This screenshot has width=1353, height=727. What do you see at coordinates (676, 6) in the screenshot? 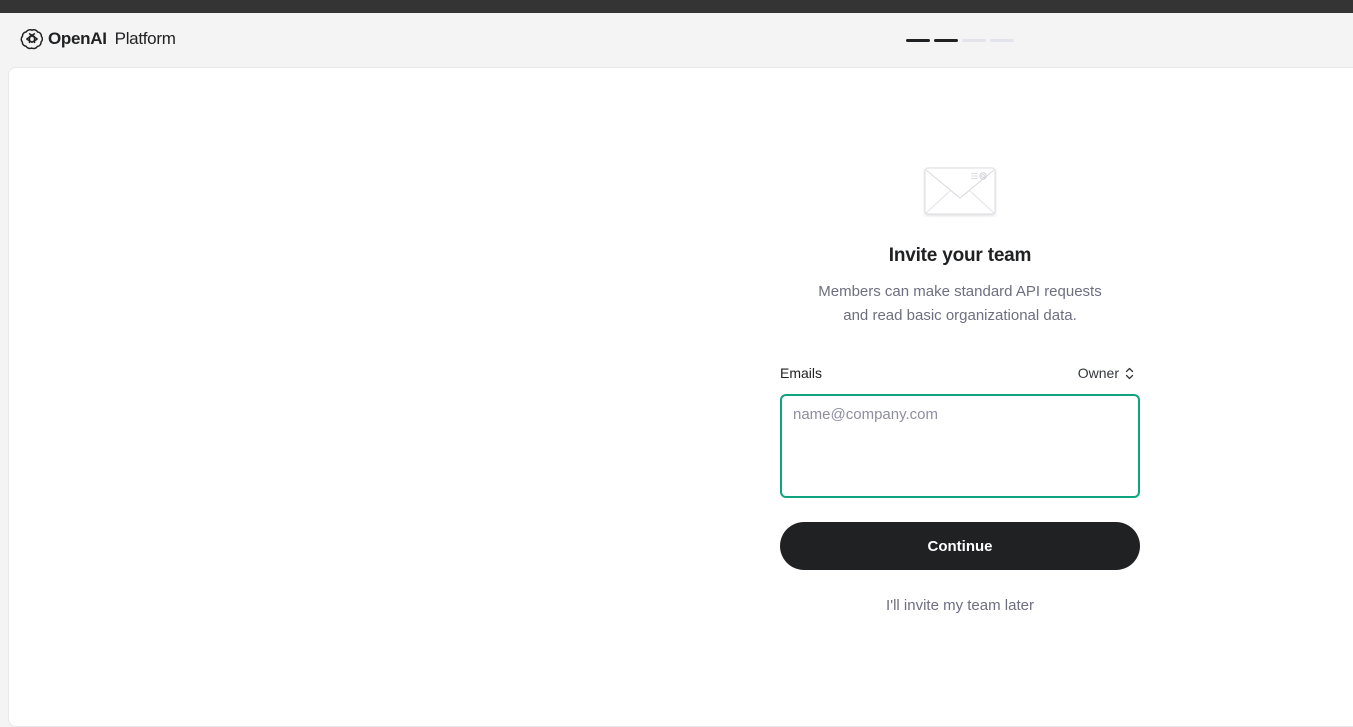
I see `browser-top-strip` at bounding box center [676, 6].